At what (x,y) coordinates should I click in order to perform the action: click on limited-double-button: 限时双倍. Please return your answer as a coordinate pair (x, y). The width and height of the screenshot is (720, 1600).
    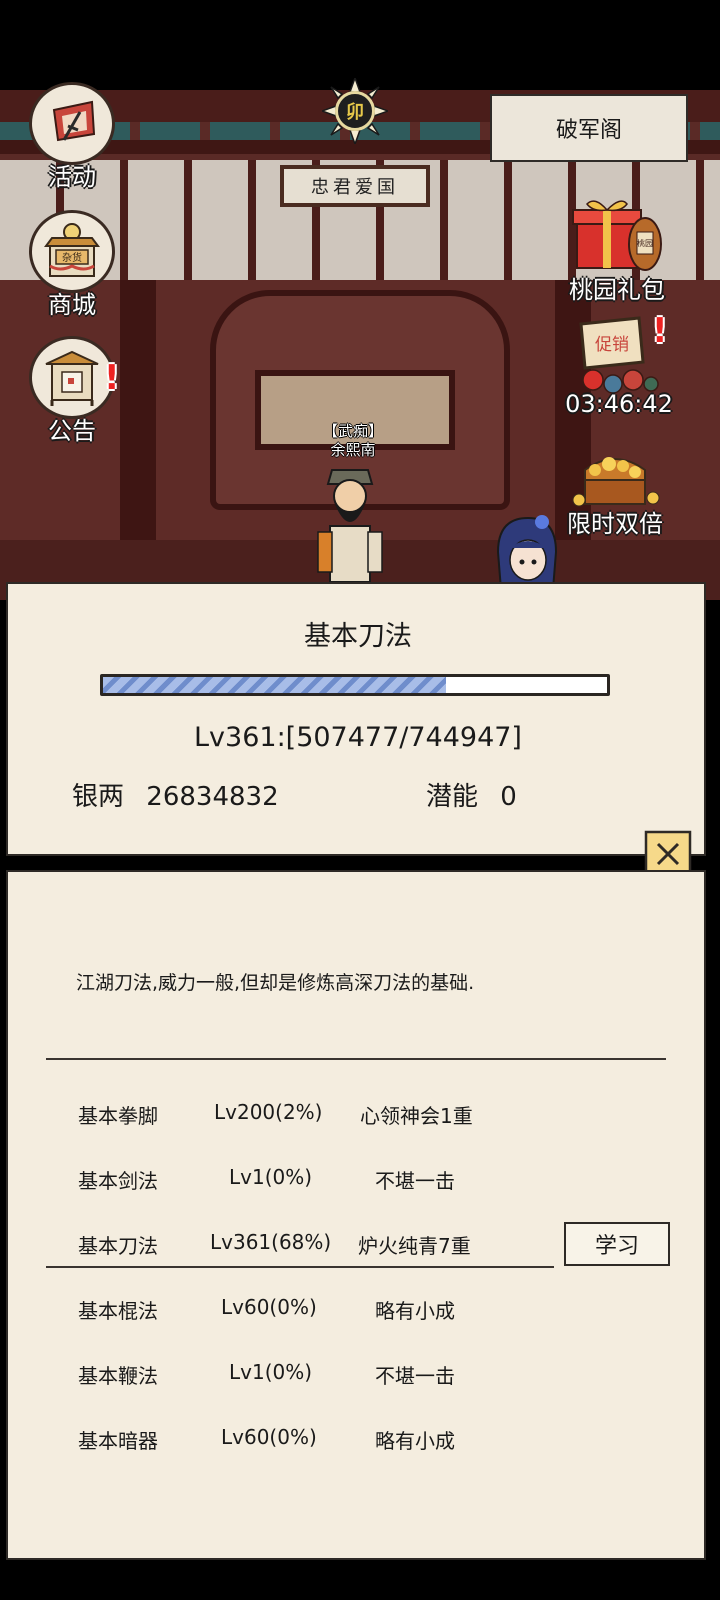
    Looking at the image, I should click on (615, 489).